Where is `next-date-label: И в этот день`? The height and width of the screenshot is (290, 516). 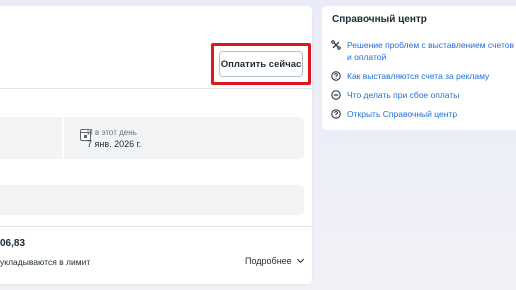 next-date-label: И в этот день is located at coordinates (112, 132).